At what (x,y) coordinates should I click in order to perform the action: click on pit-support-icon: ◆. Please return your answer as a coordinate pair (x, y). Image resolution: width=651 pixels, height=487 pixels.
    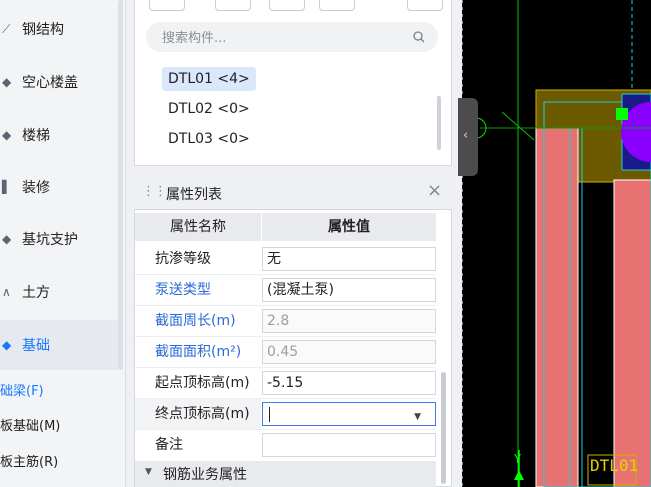
    Looking at the image, I should click on (7, 239).